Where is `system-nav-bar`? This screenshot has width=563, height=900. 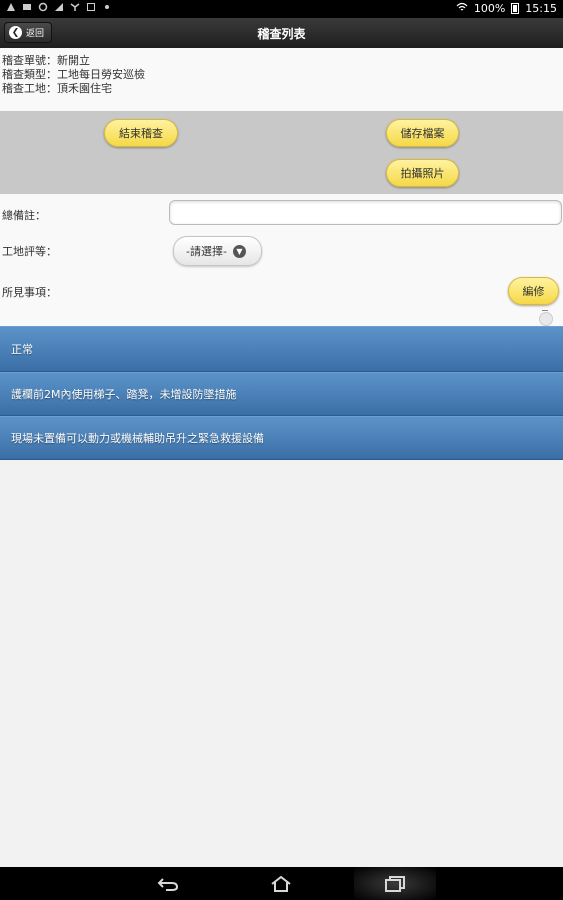 system-nav-bar is located at coordinates (281, 883).